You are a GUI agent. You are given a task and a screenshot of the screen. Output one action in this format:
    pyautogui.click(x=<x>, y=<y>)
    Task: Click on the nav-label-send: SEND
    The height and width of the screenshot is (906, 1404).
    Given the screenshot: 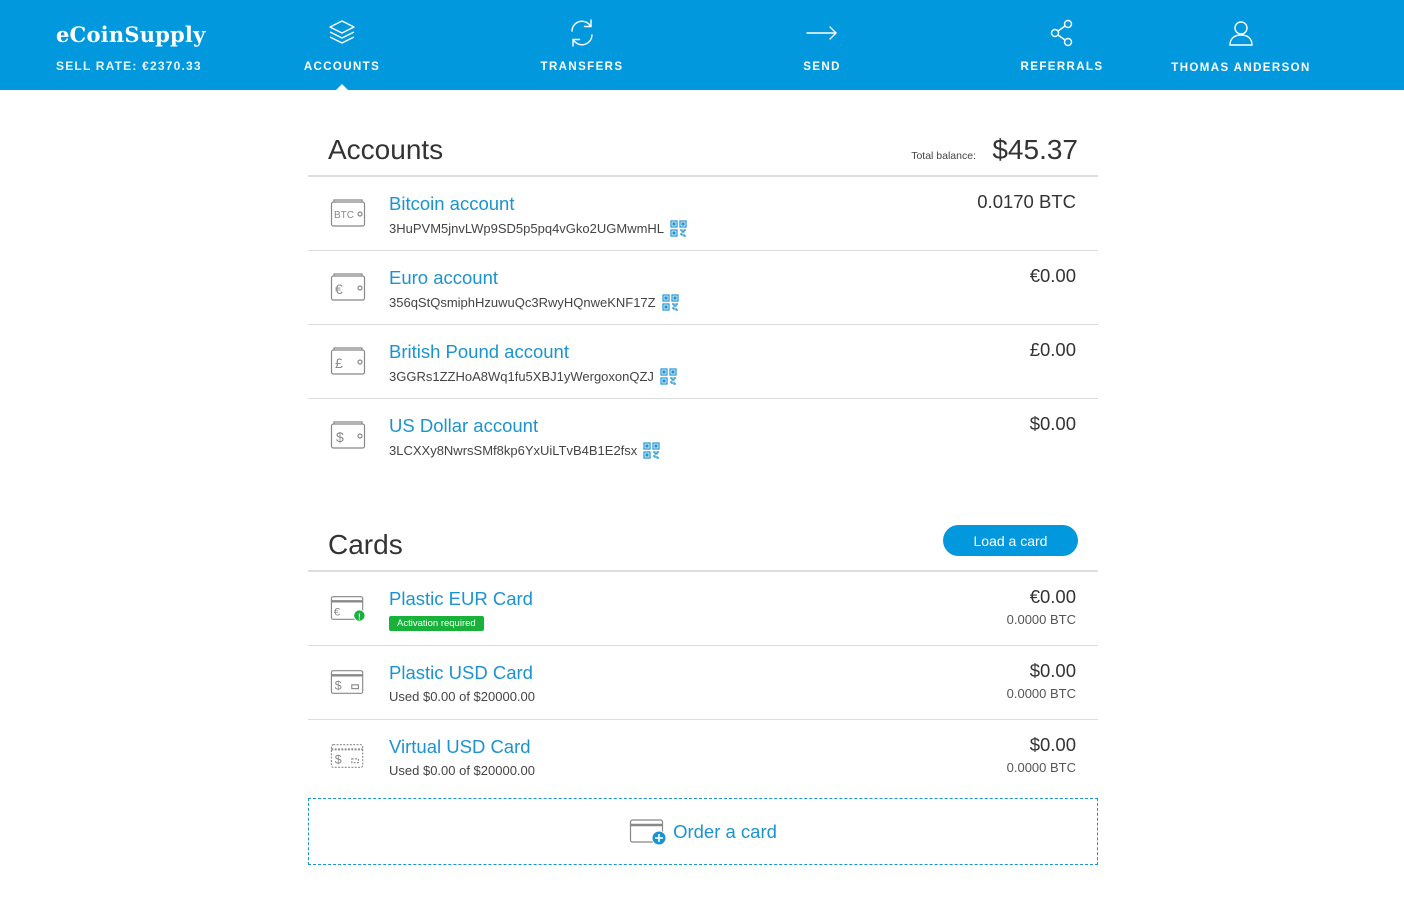 What is the action you would take?
    pyautogui.click(x=822, y=67)
    